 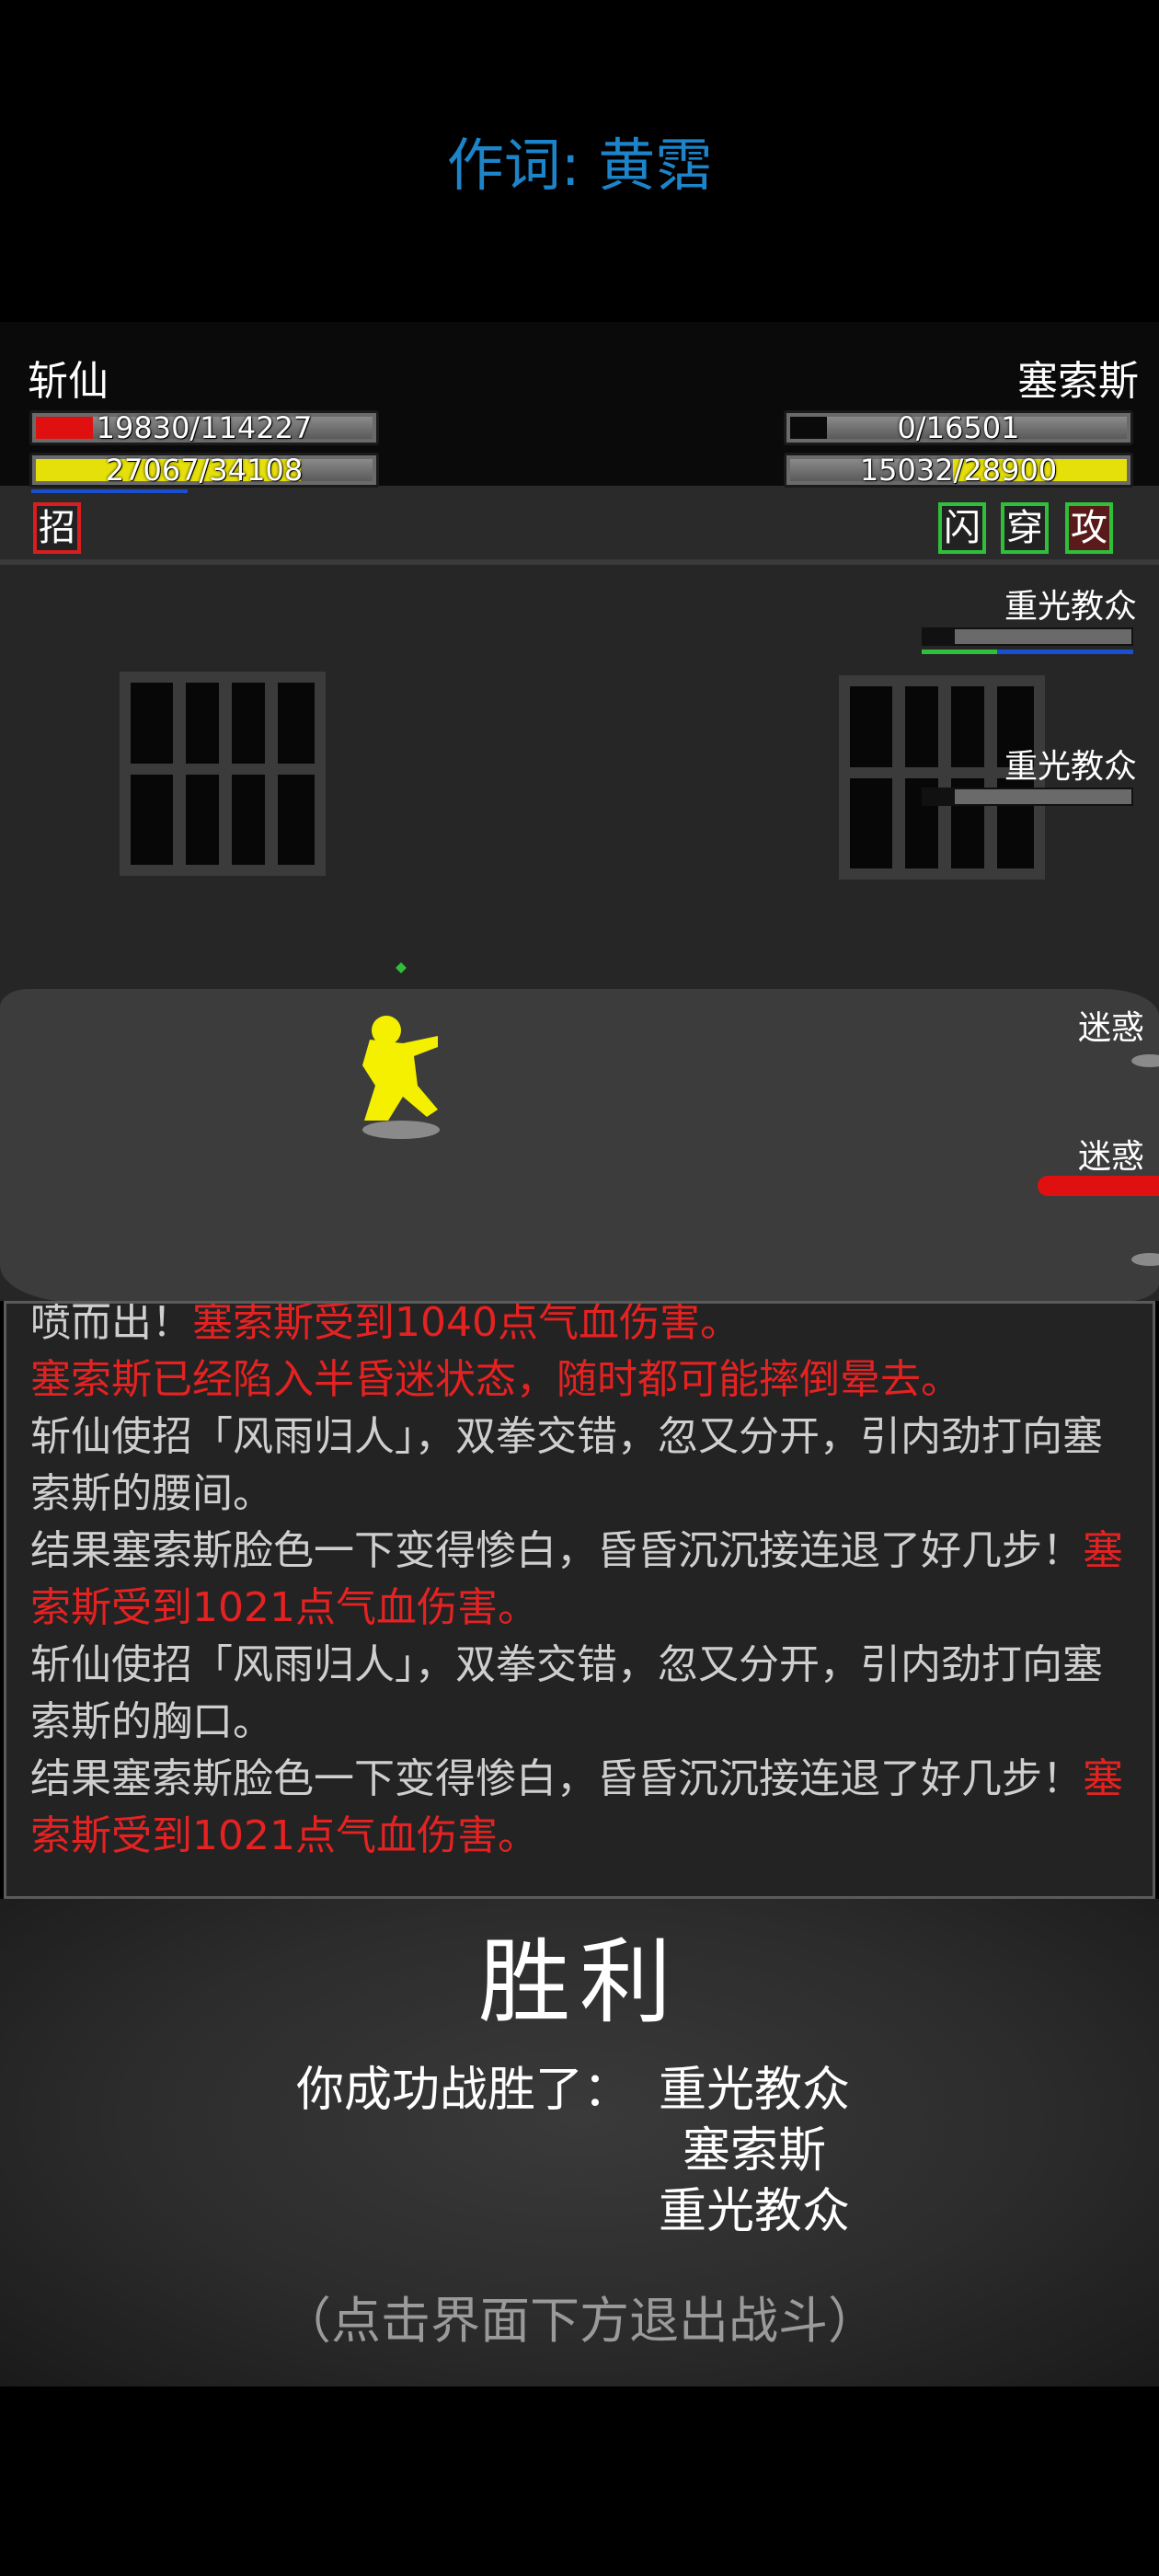 What do you see at coordinates (579, 2321) in the screenshot?
I see `exit-battle-hint: （点击界面下方退出战斗）` at bounding box center [579, 2321].